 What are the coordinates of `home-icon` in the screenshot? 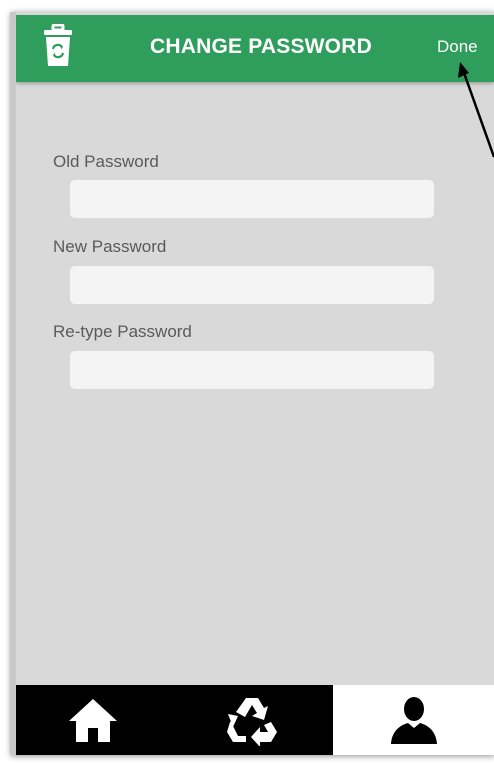 It's located at (93, 720).